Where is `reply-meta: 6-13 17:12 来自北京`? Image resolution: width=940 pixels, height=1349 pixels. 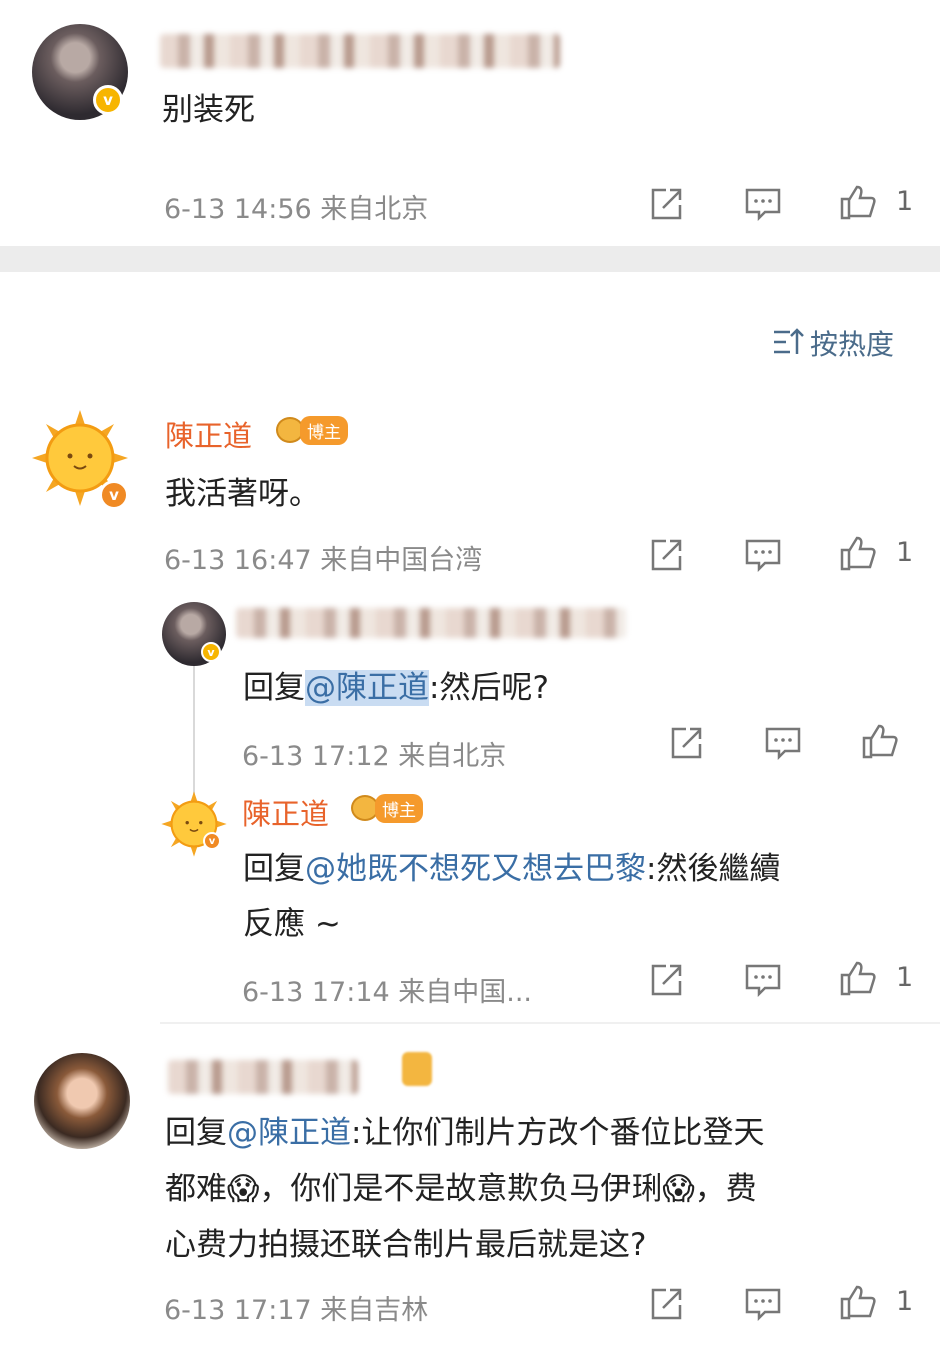 reply-meta: 6-13 17:12 来自北京 is located at coordinates (374, 756).